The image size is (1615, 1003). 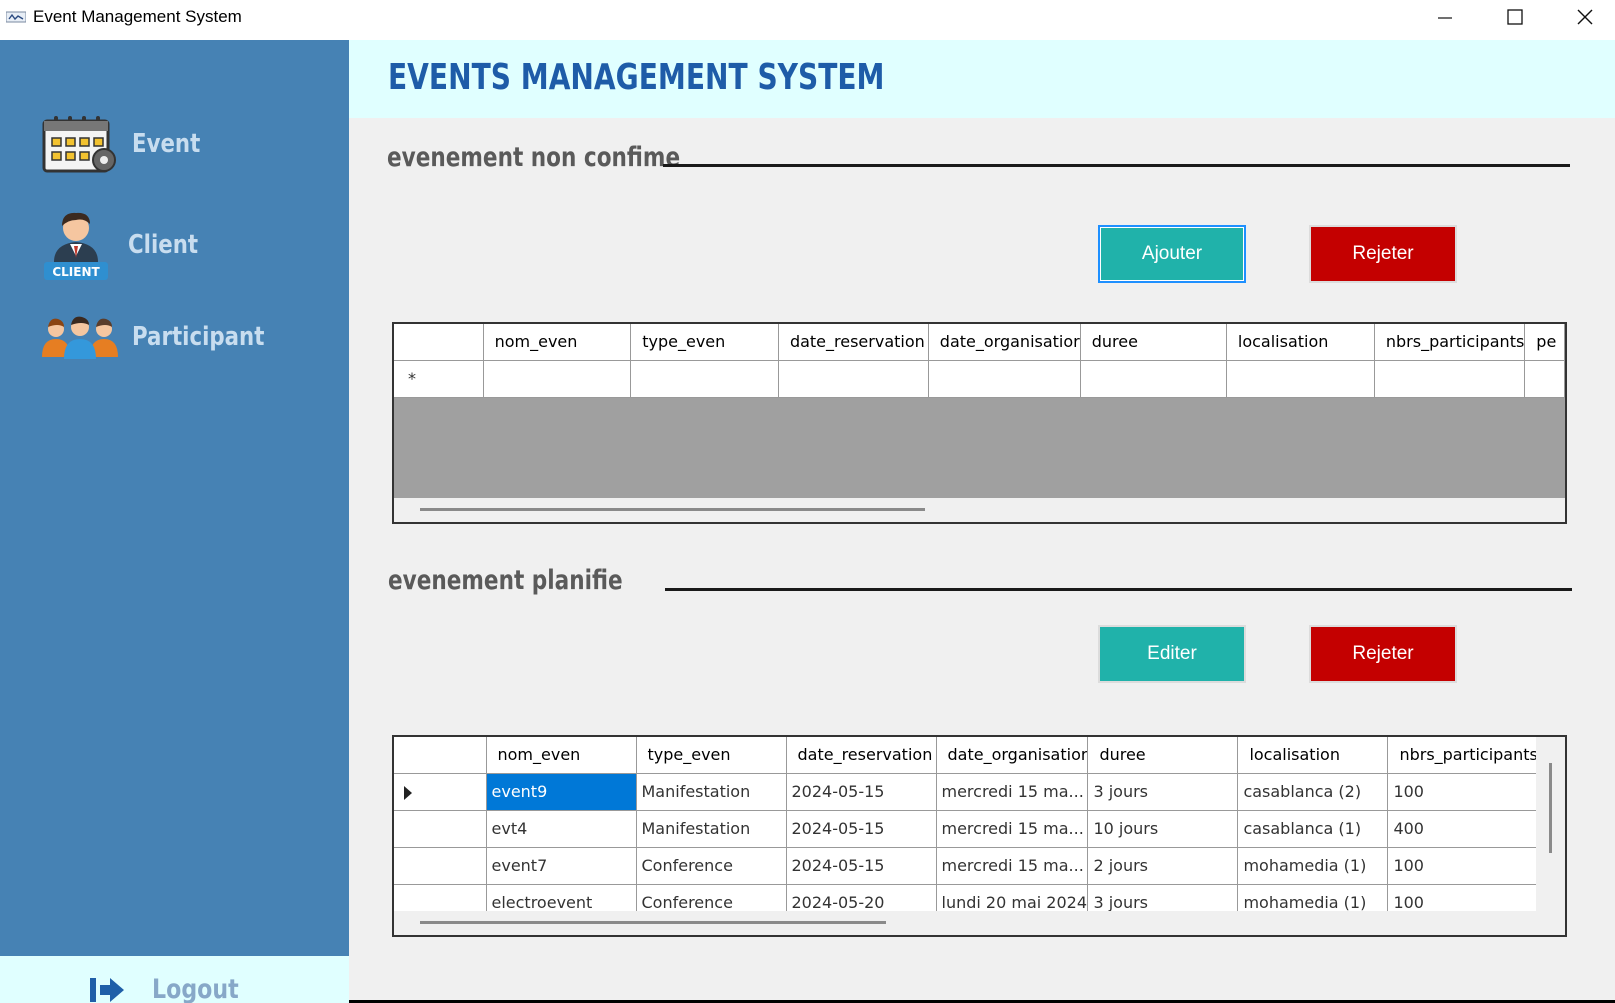 What do you see at coordinates (1515, 17) in the screenshot?
I see `maximize-button` at bounding box center [1515, 17].